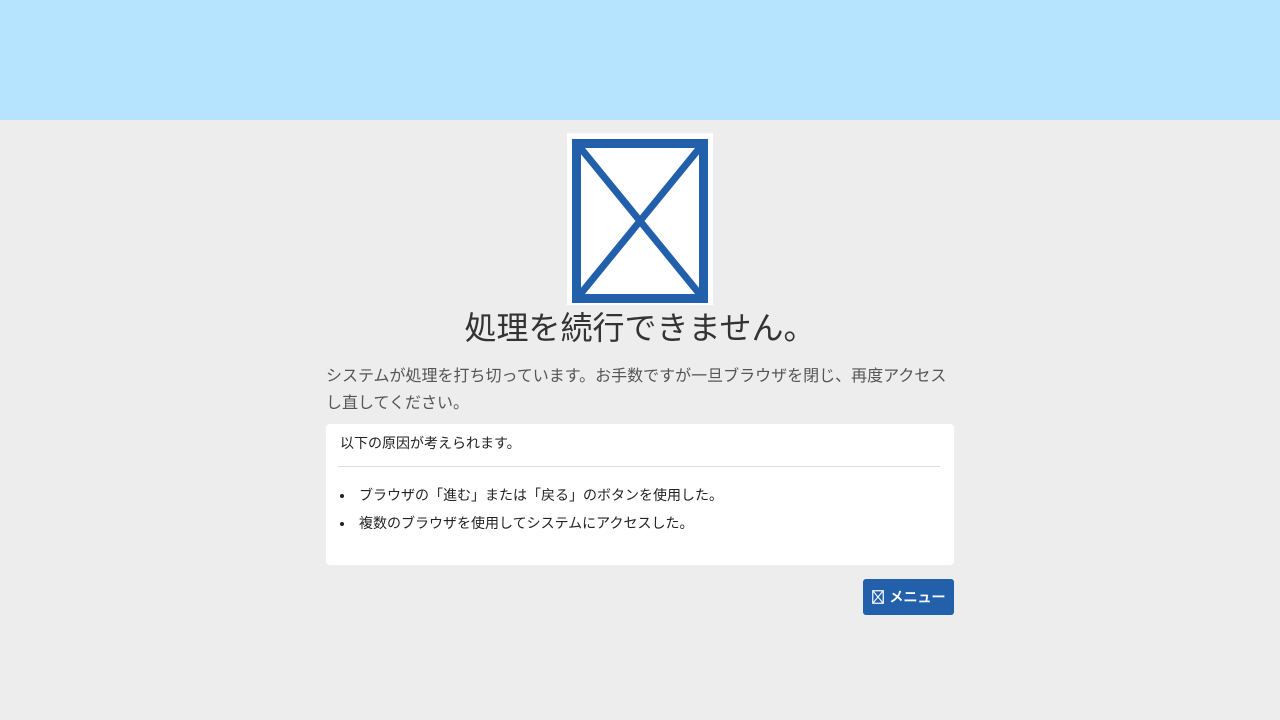 This screenshot has width=1280, height=720. What do you see at coordinates (640, 328) in the screenshot?
I see `error-title: 処理を続行できません。` at bounding box center [640, 328].